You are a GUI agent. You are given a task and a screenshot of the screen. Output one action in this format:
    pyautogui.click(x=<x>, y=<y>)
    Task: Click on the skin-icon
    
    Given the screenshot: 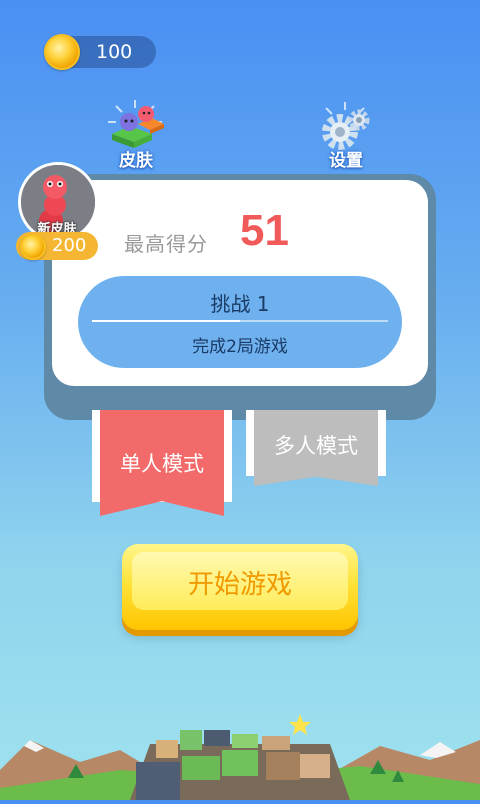 What is the action you would take?
    pyautogui.click(x=135, y=124)
    